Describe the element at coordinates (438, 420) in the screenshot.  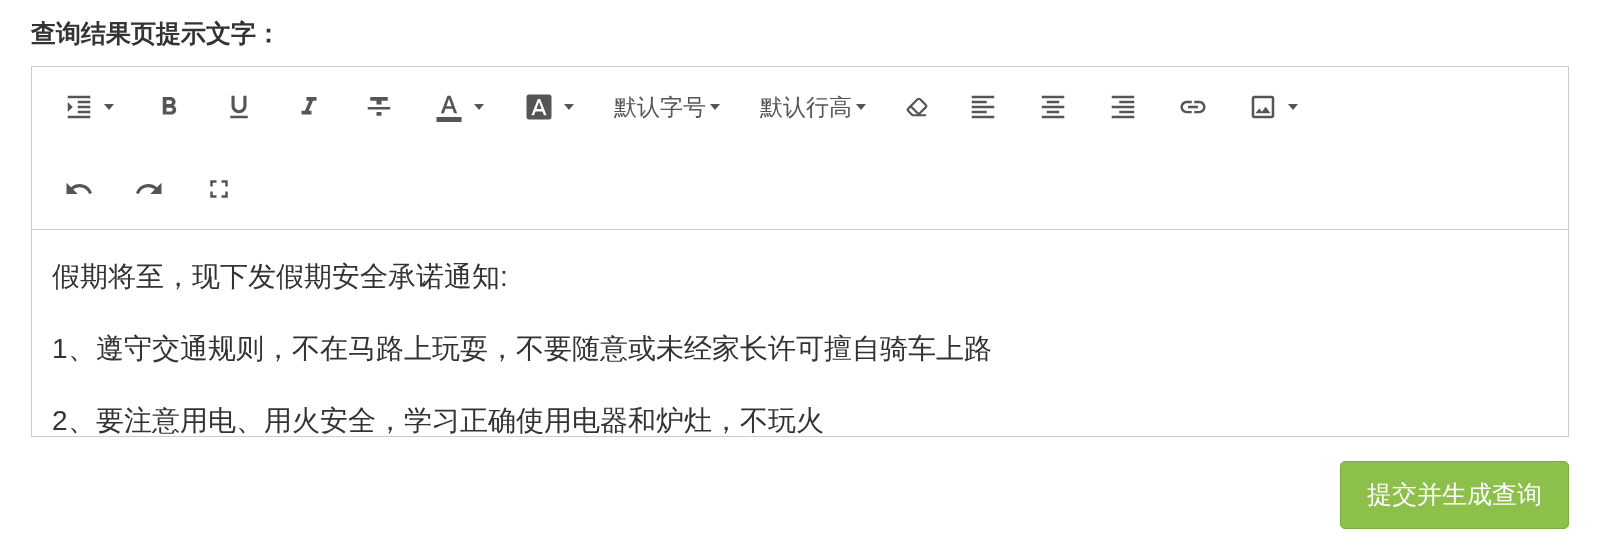
I see `paragraph: 2、要注意用电、用火安全，学习正确使用电器和炉灶，不玩火` at that location.